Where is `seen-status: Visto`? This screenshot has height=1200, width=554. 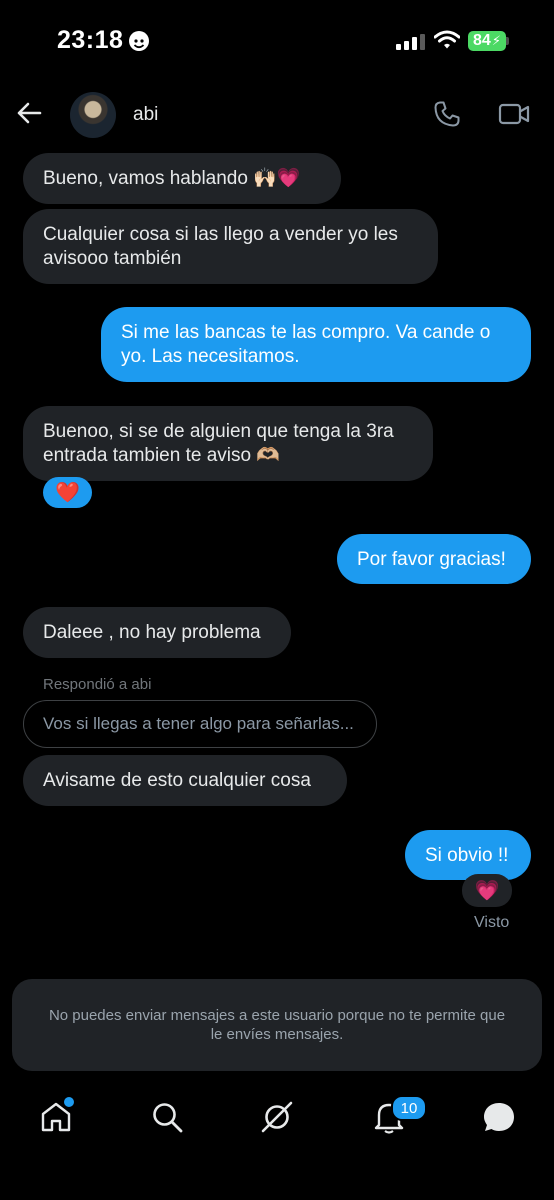
seen-status: Visto is located at coordinates (492, 922).